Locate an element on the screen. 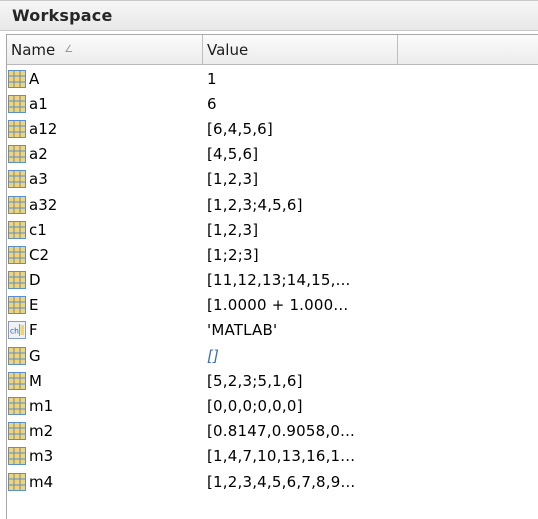  variable-name: G is located at coordinates (35, 355).